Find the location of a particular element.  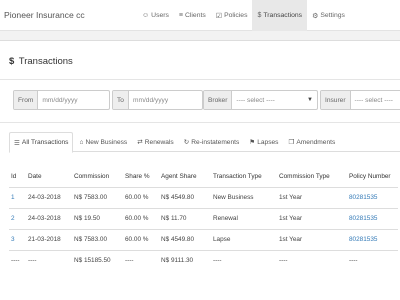

tab-label: Amendments is located at coordinates (316, 142).